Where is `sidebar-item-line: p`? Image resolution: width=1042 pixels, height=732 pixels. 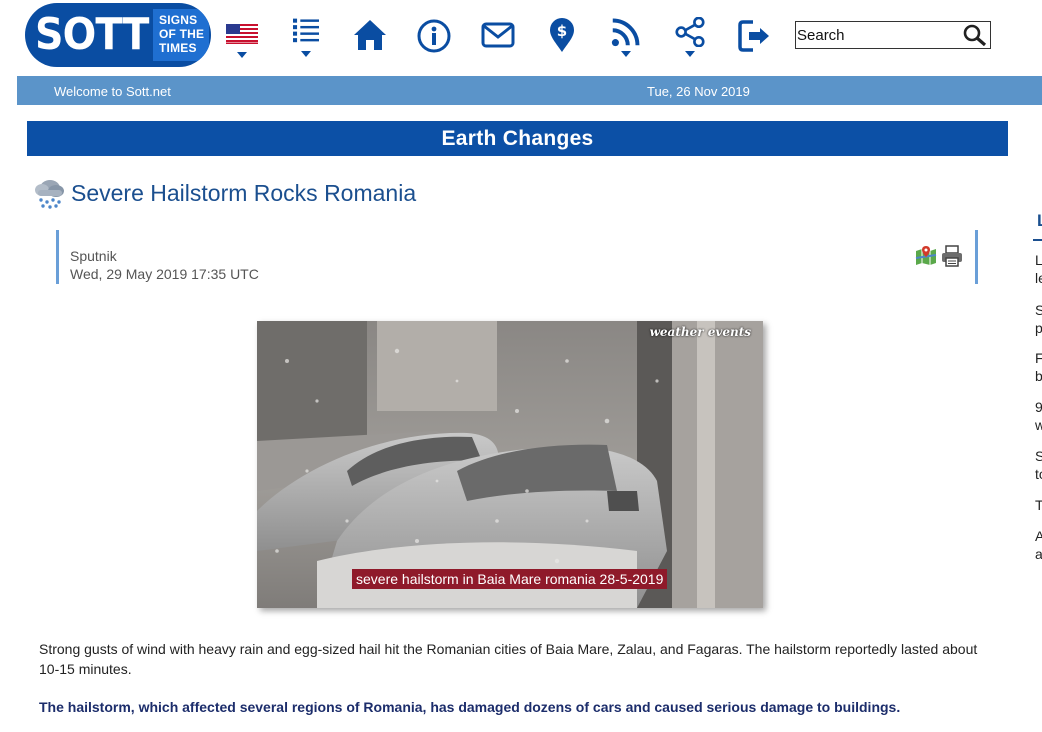 sidebar-item-line: p is located at coordinates (1038, 328).